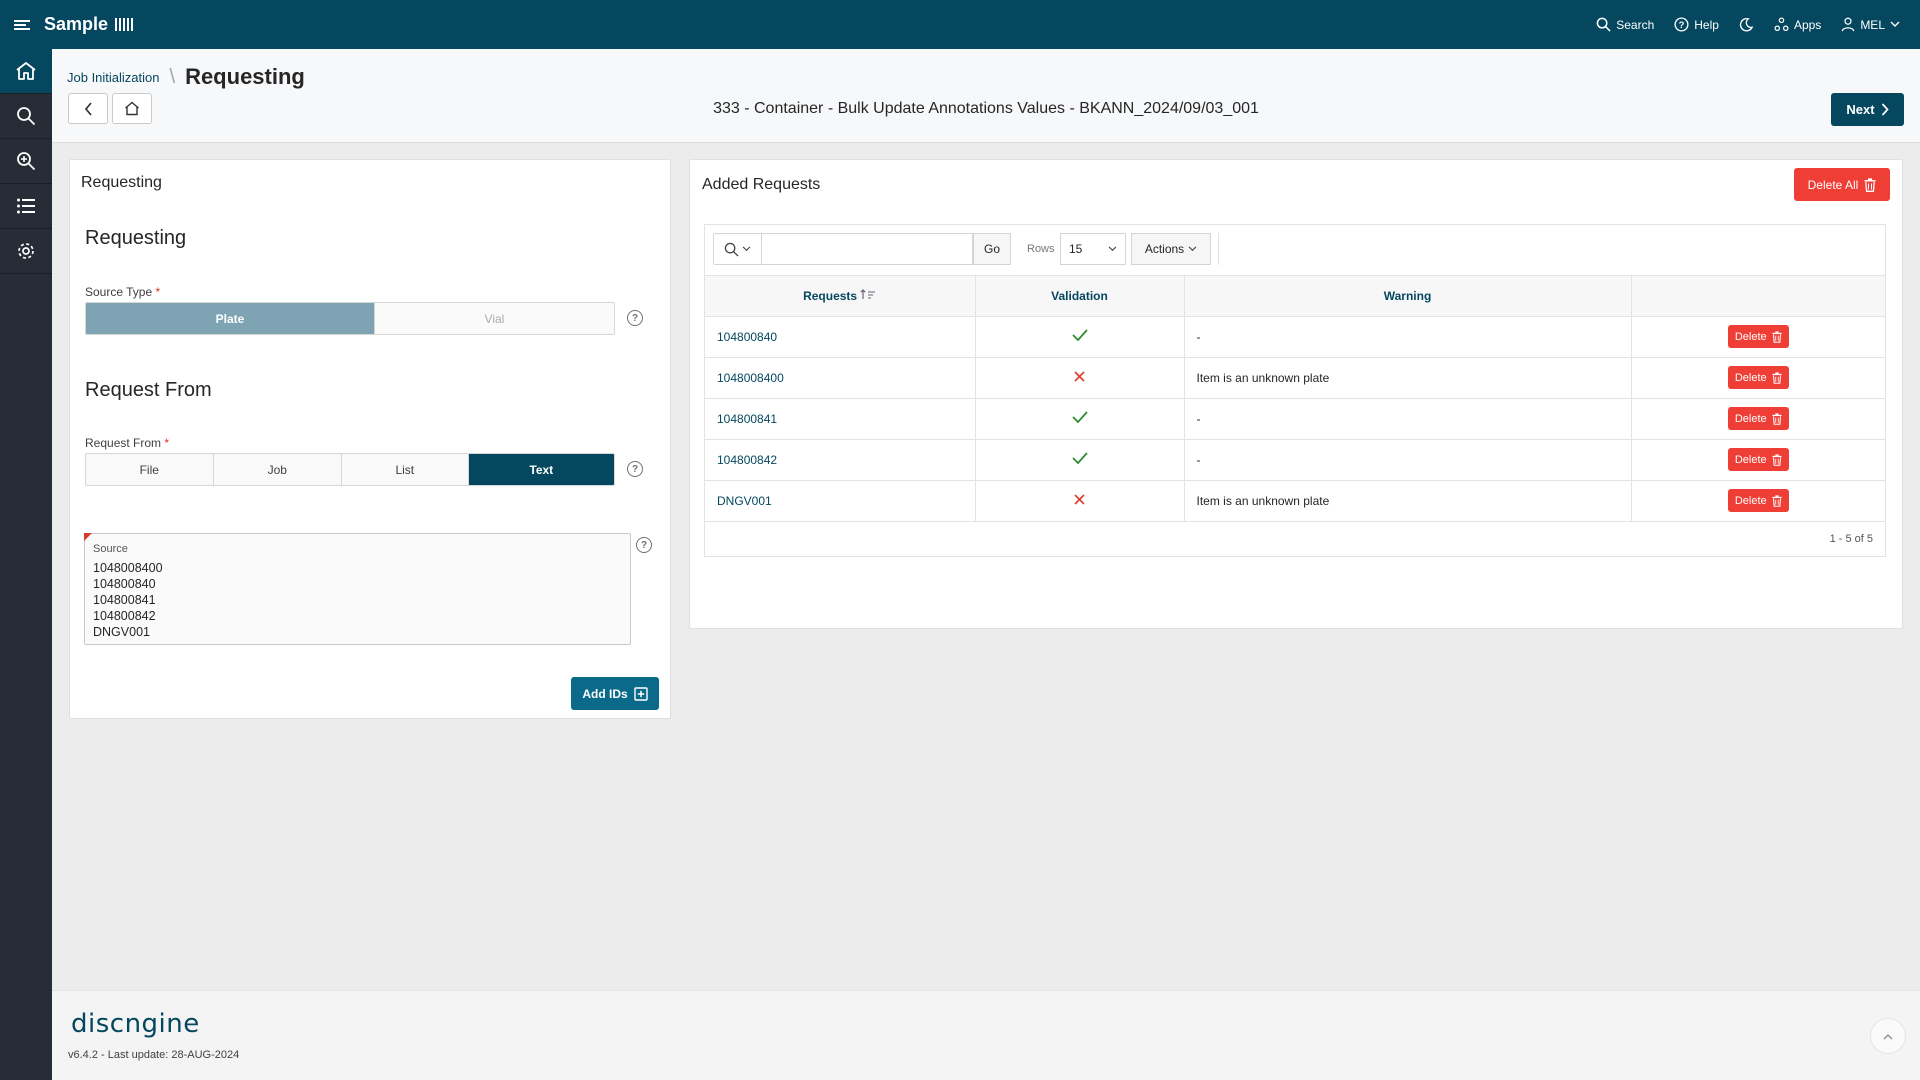 The height and width of the screenshot is (1080, 1920). What do you see at coordinates (124, 600) in the screenshot?
I see `source-line: 104800841` at bounding box center [124, 600].